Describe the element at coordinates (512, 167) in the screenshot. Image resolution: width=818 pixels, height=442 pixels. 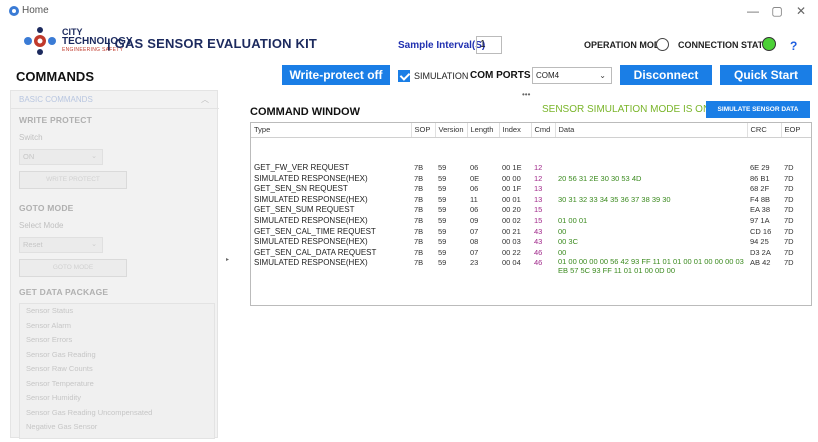
I see `cell-index: 00 1E` at that location.